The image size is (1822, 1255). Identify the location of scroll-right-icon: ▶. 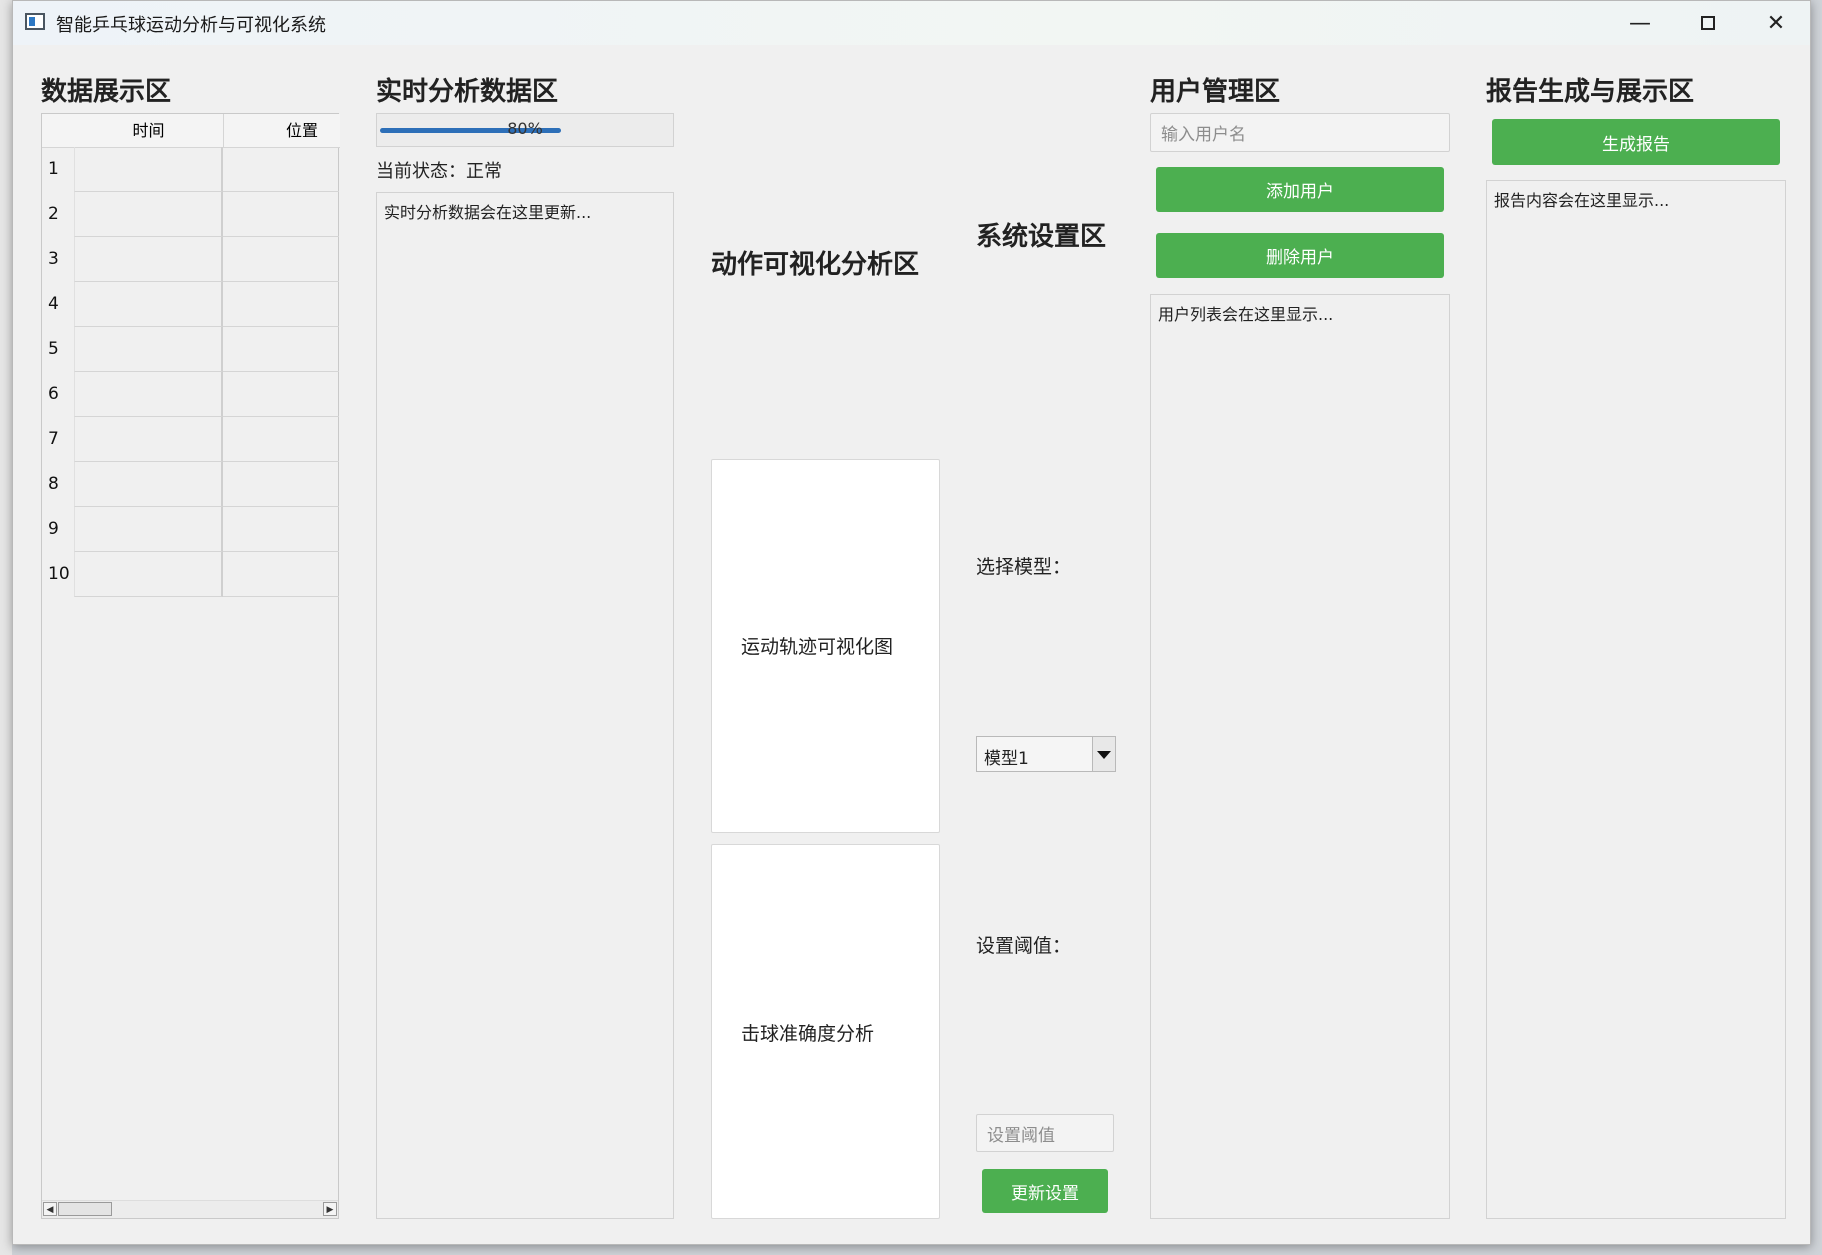
(330, 1209).